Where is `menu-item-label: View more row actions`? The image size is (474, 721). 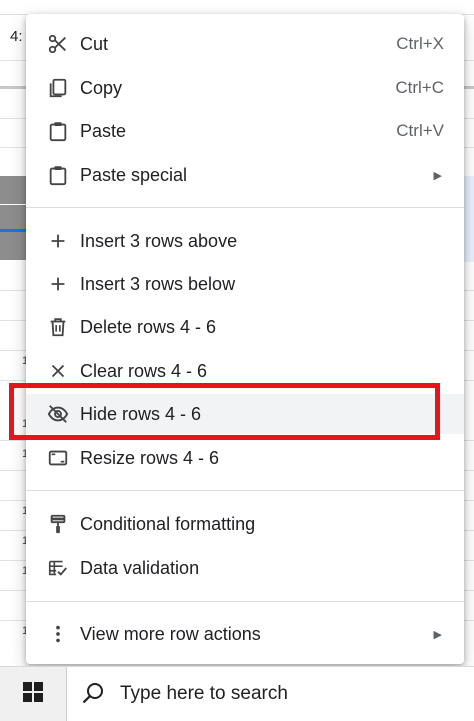 menu-item-label: View more row actions is located at coordinates (170, 633).